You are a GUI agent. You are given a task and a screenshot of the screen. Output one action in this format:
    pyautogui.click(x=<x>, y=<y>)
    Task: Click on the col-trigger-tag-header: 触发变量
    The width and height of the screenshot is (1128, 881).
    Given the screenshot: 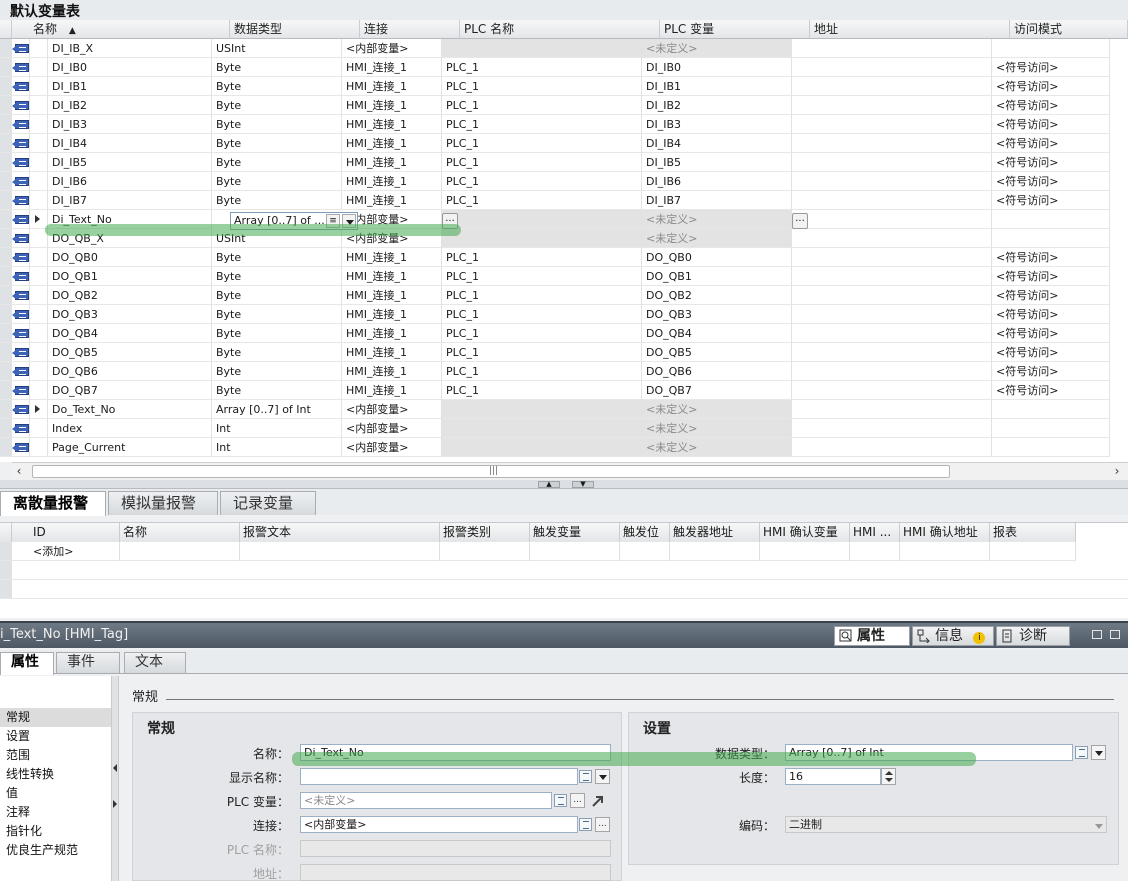 What is the action you would take?
    pyautogui.click(x=575, y=532)
    